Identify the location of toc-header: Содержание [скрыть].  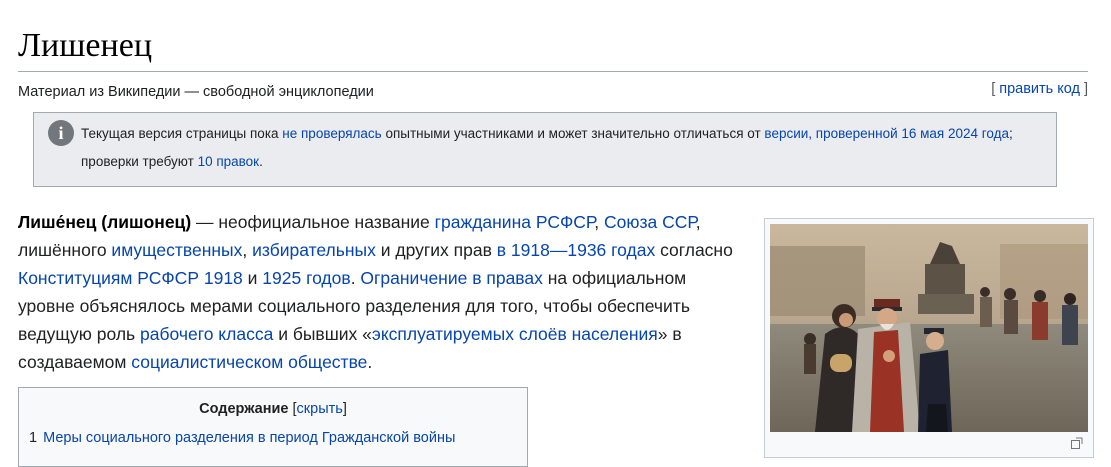
(273, 409).